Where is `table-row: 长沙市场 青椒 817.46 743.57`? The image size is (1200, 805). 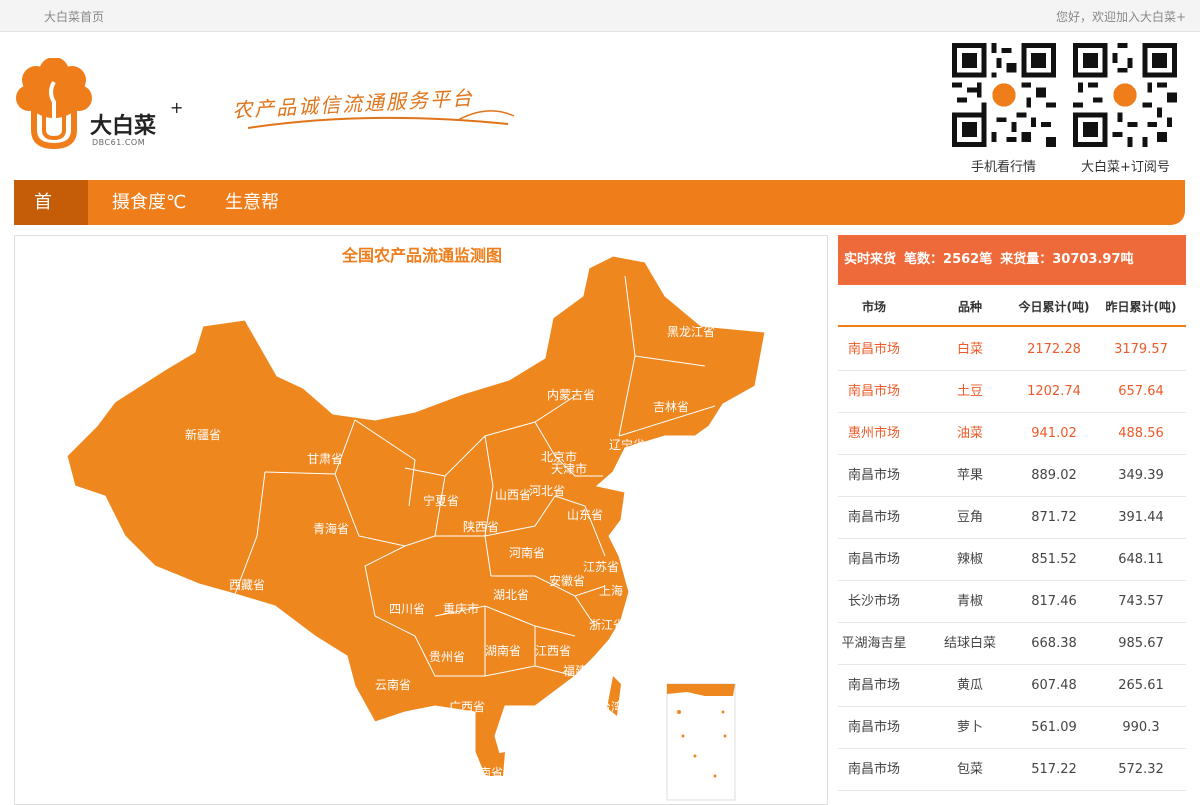 table-row: 长沙市场 青椒 817.46 743.57 is located at coordinates (1012, 602).